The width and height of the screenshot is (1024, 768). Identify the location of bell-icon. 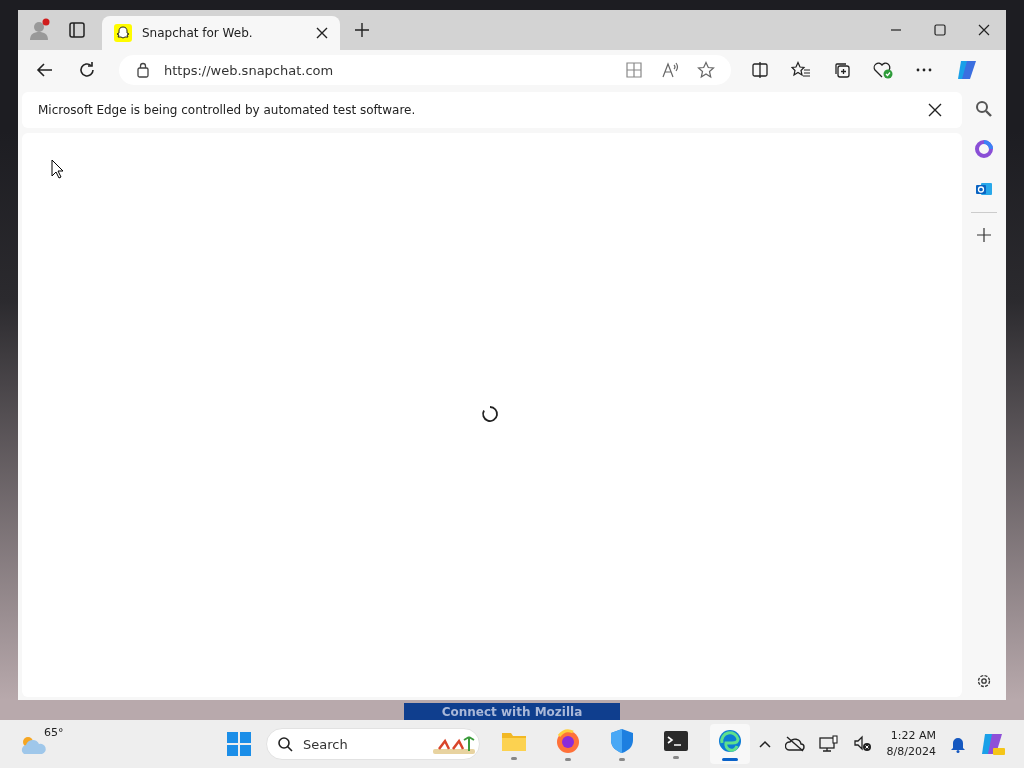
(958, 744).